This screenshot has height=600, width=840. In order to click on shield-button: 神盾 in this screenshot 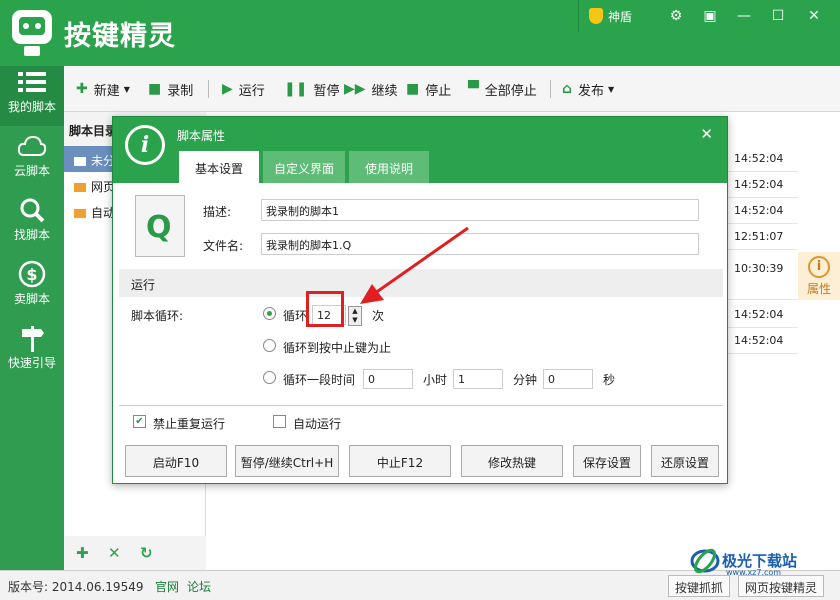, I will do `click(609, 16)`.